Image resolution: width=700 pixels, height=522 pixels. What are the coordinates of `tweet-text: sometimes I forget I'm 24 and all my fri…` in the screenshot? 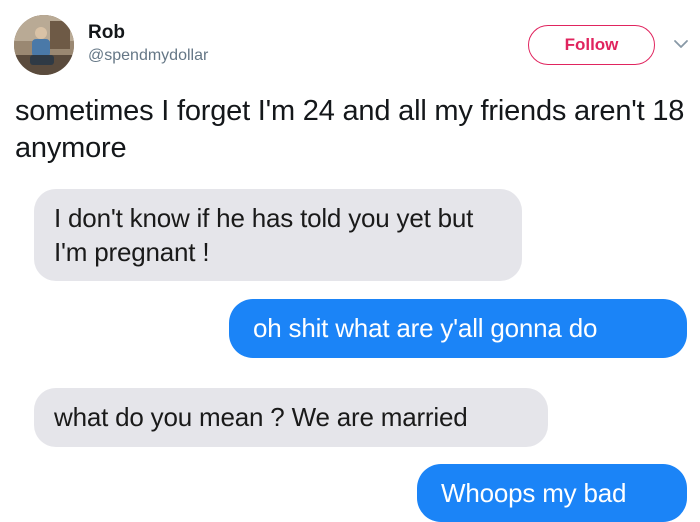 It's located at (350, 129).